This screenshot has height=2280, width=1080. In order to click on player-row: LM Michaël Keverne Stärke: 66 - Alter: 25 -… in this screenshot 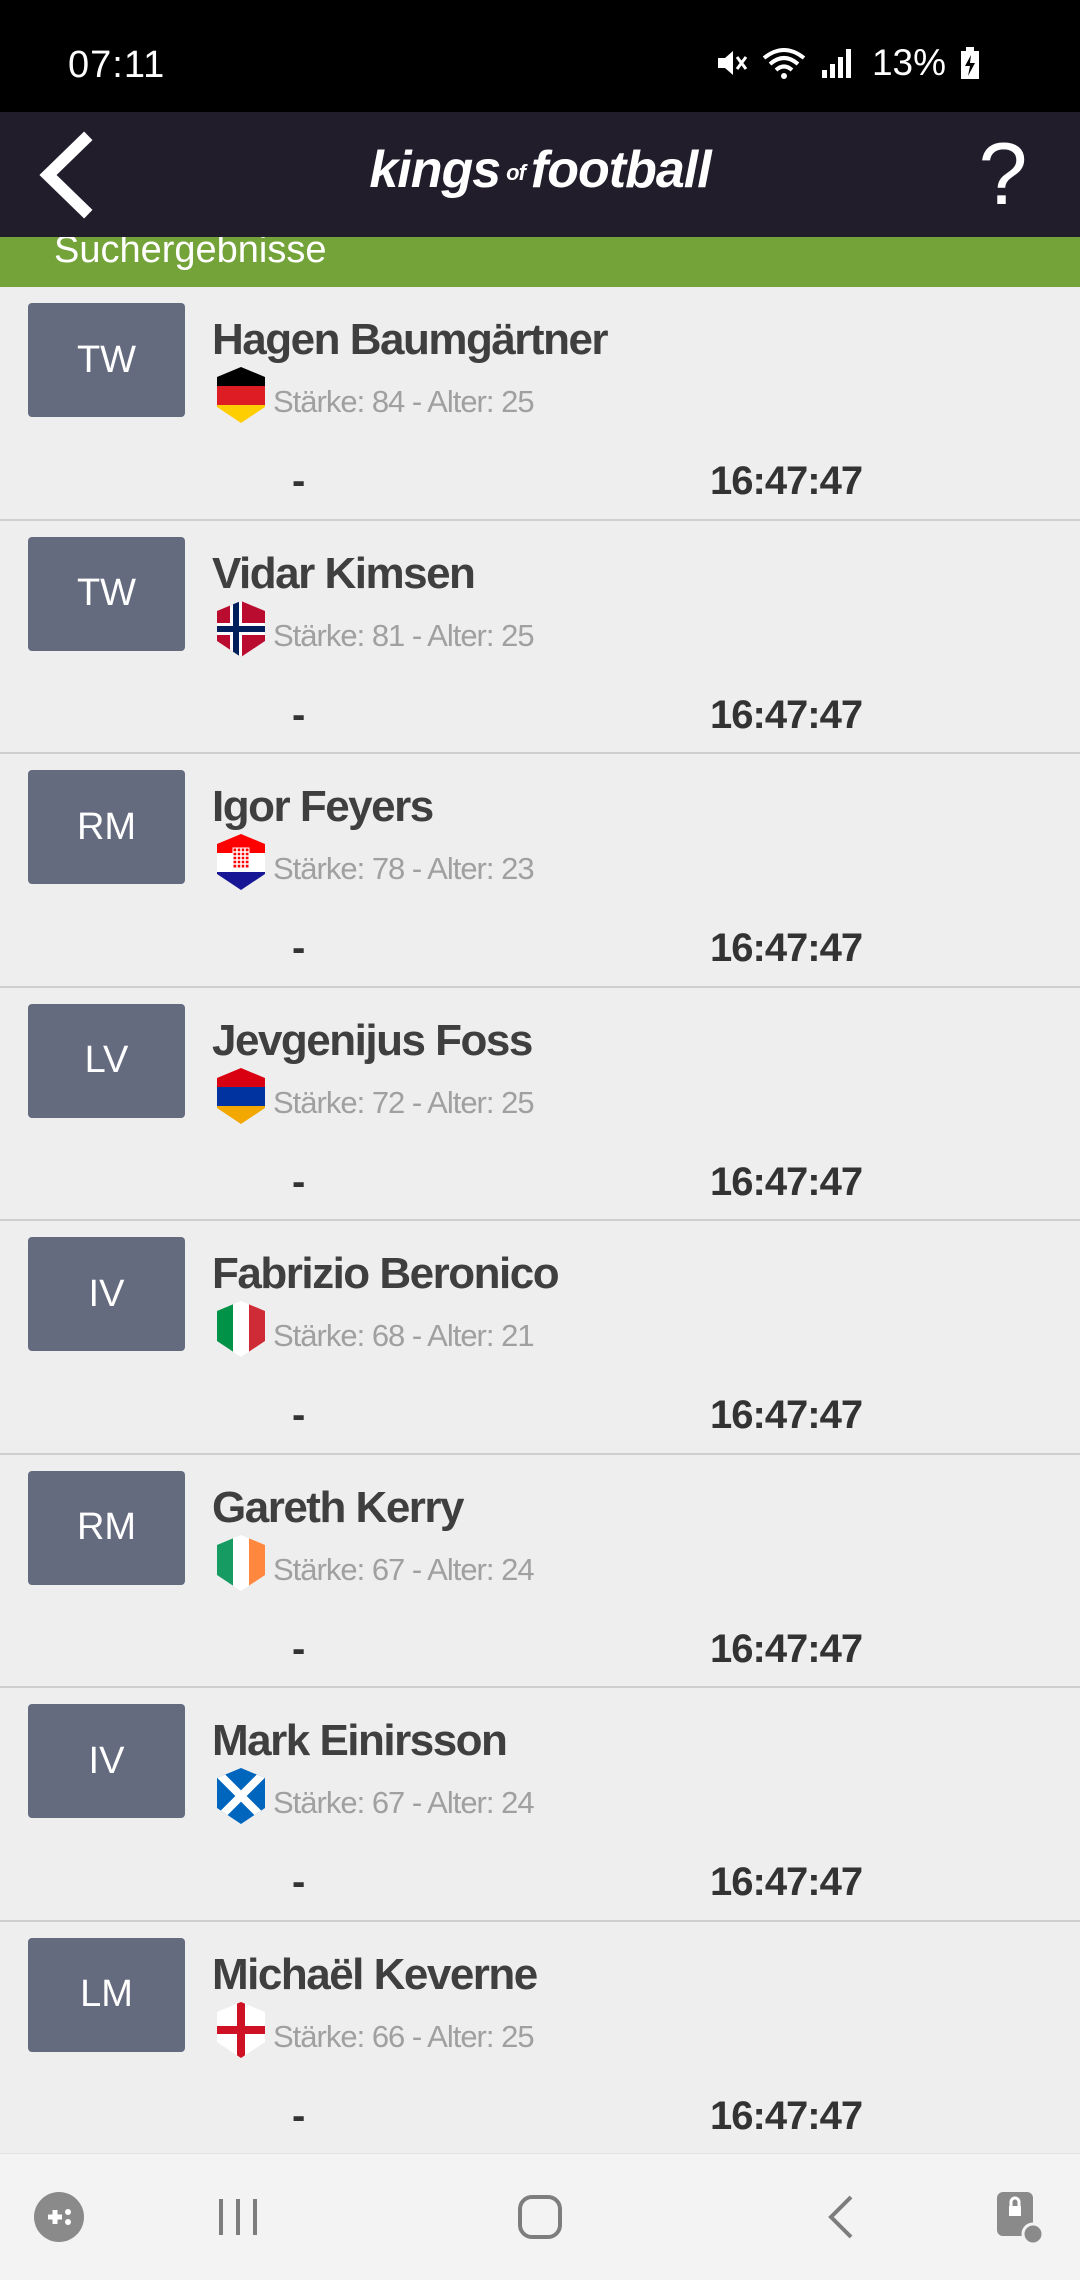, I will do `click(540, 2038)`.